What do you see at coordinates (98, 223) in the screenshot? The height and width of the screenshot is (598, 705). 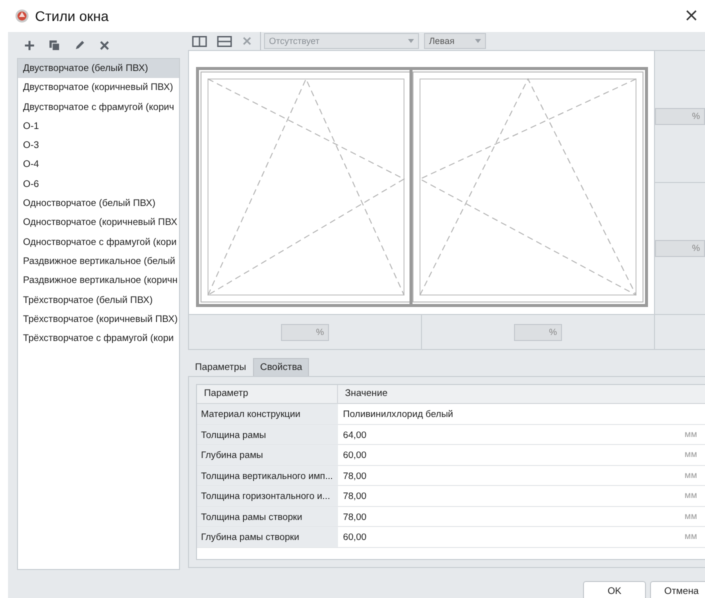 I see `style-list-item: Одностворчатое (коричневый ПВХ` at bounding box center [98, 223].